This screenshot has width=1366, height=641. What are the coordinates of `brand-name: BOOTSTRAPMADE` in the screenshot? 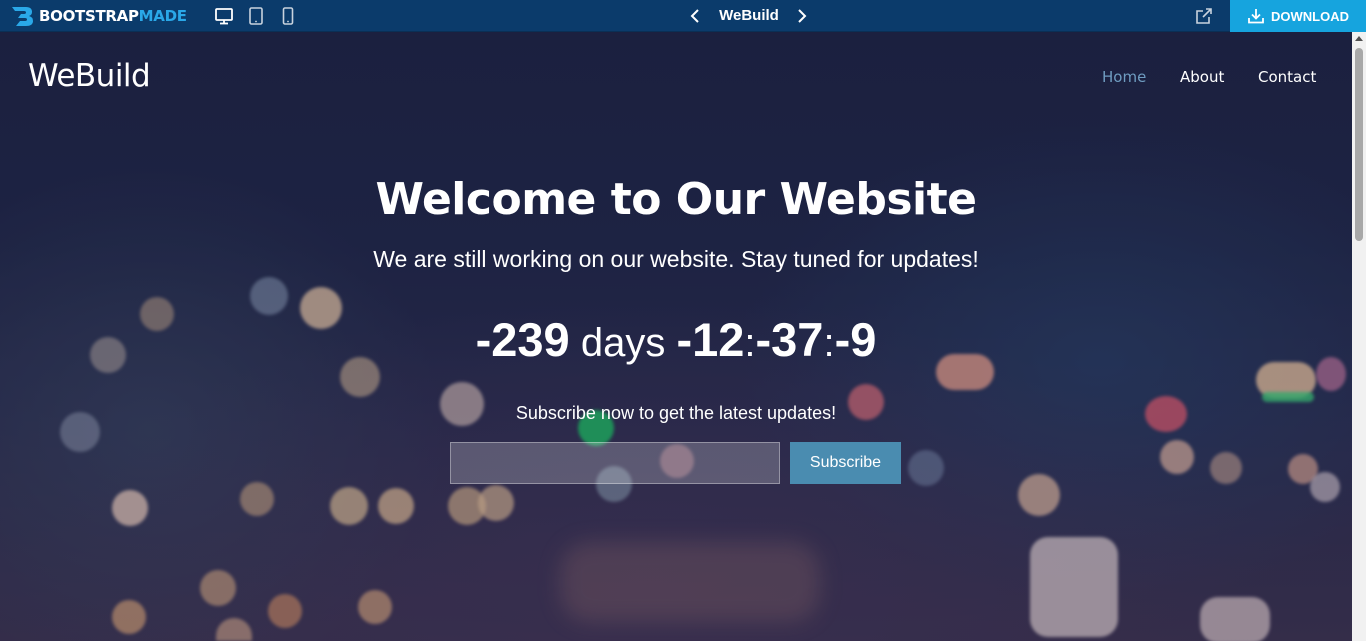 It's located at (113, 16).